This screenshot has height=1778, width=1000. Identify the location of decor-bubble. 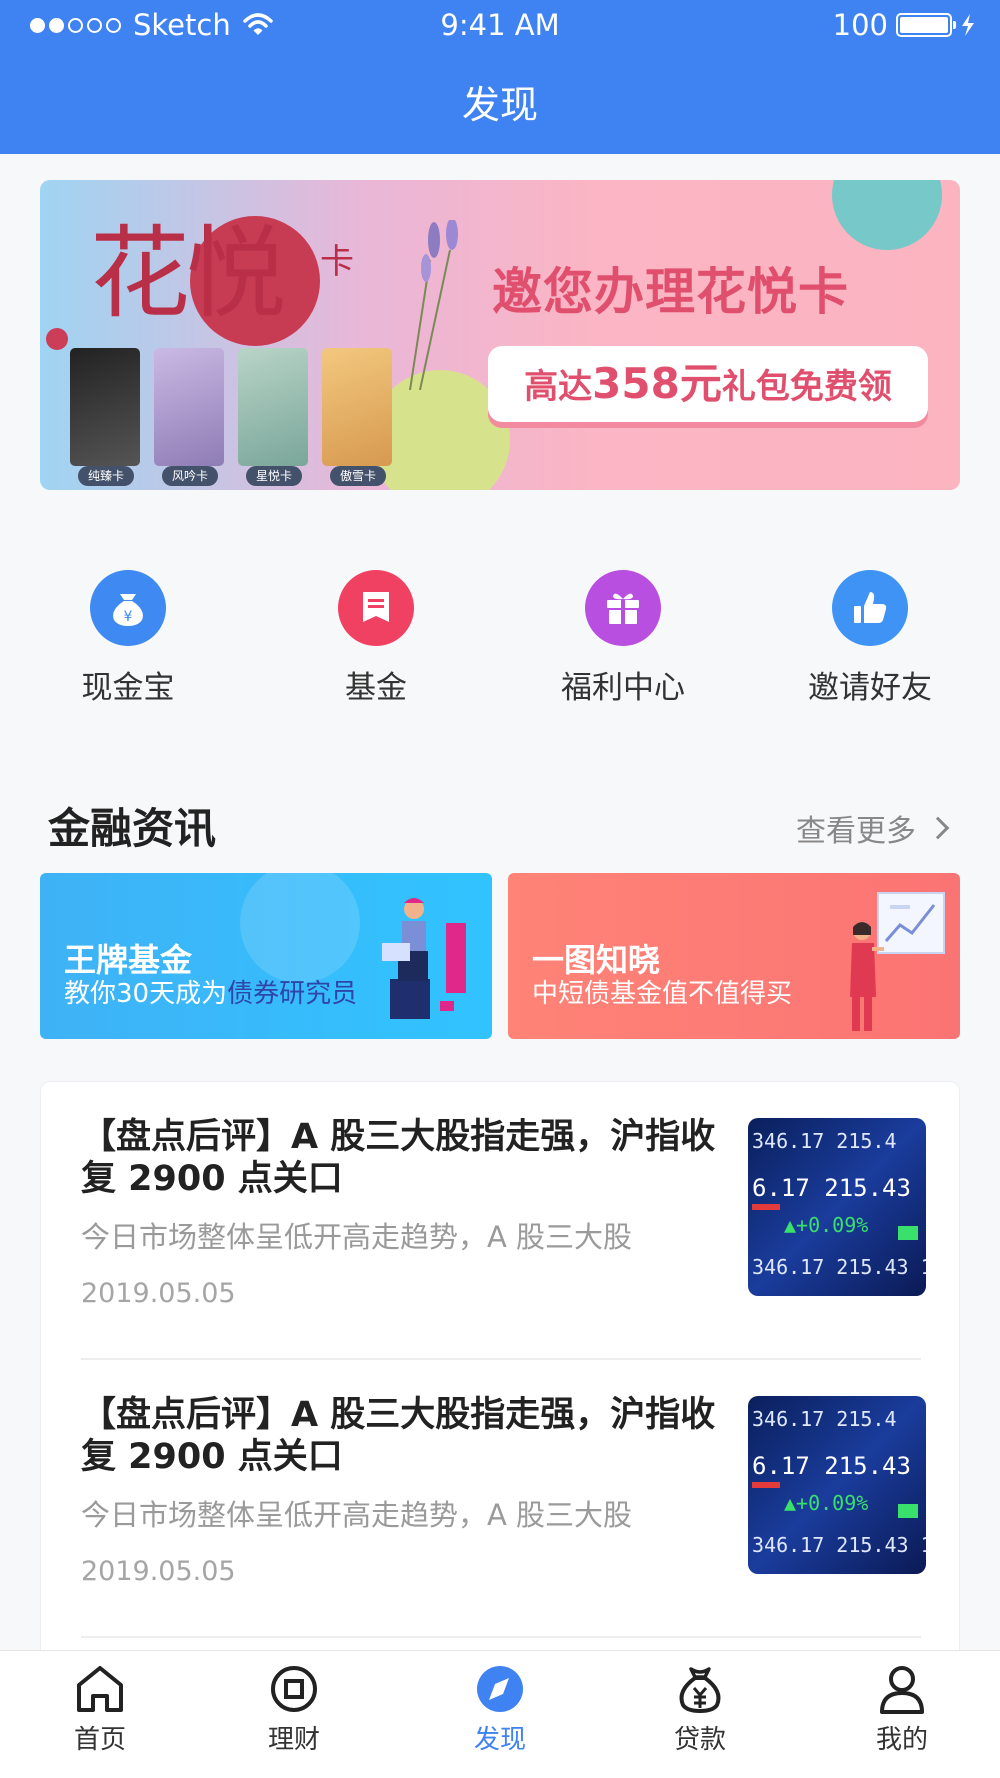
(300, 928).